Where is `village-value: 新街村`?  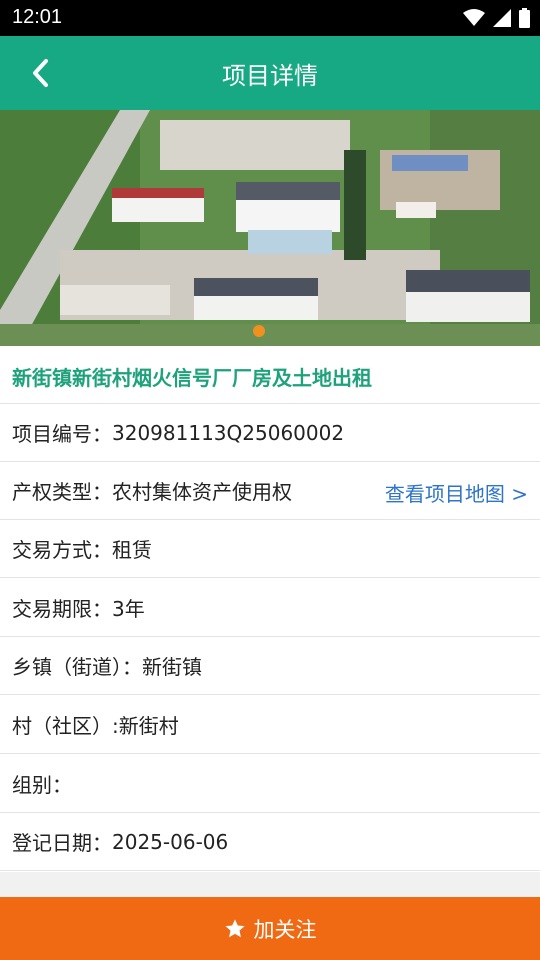
village-value: 新街村 is located at coordinates (148, 726).